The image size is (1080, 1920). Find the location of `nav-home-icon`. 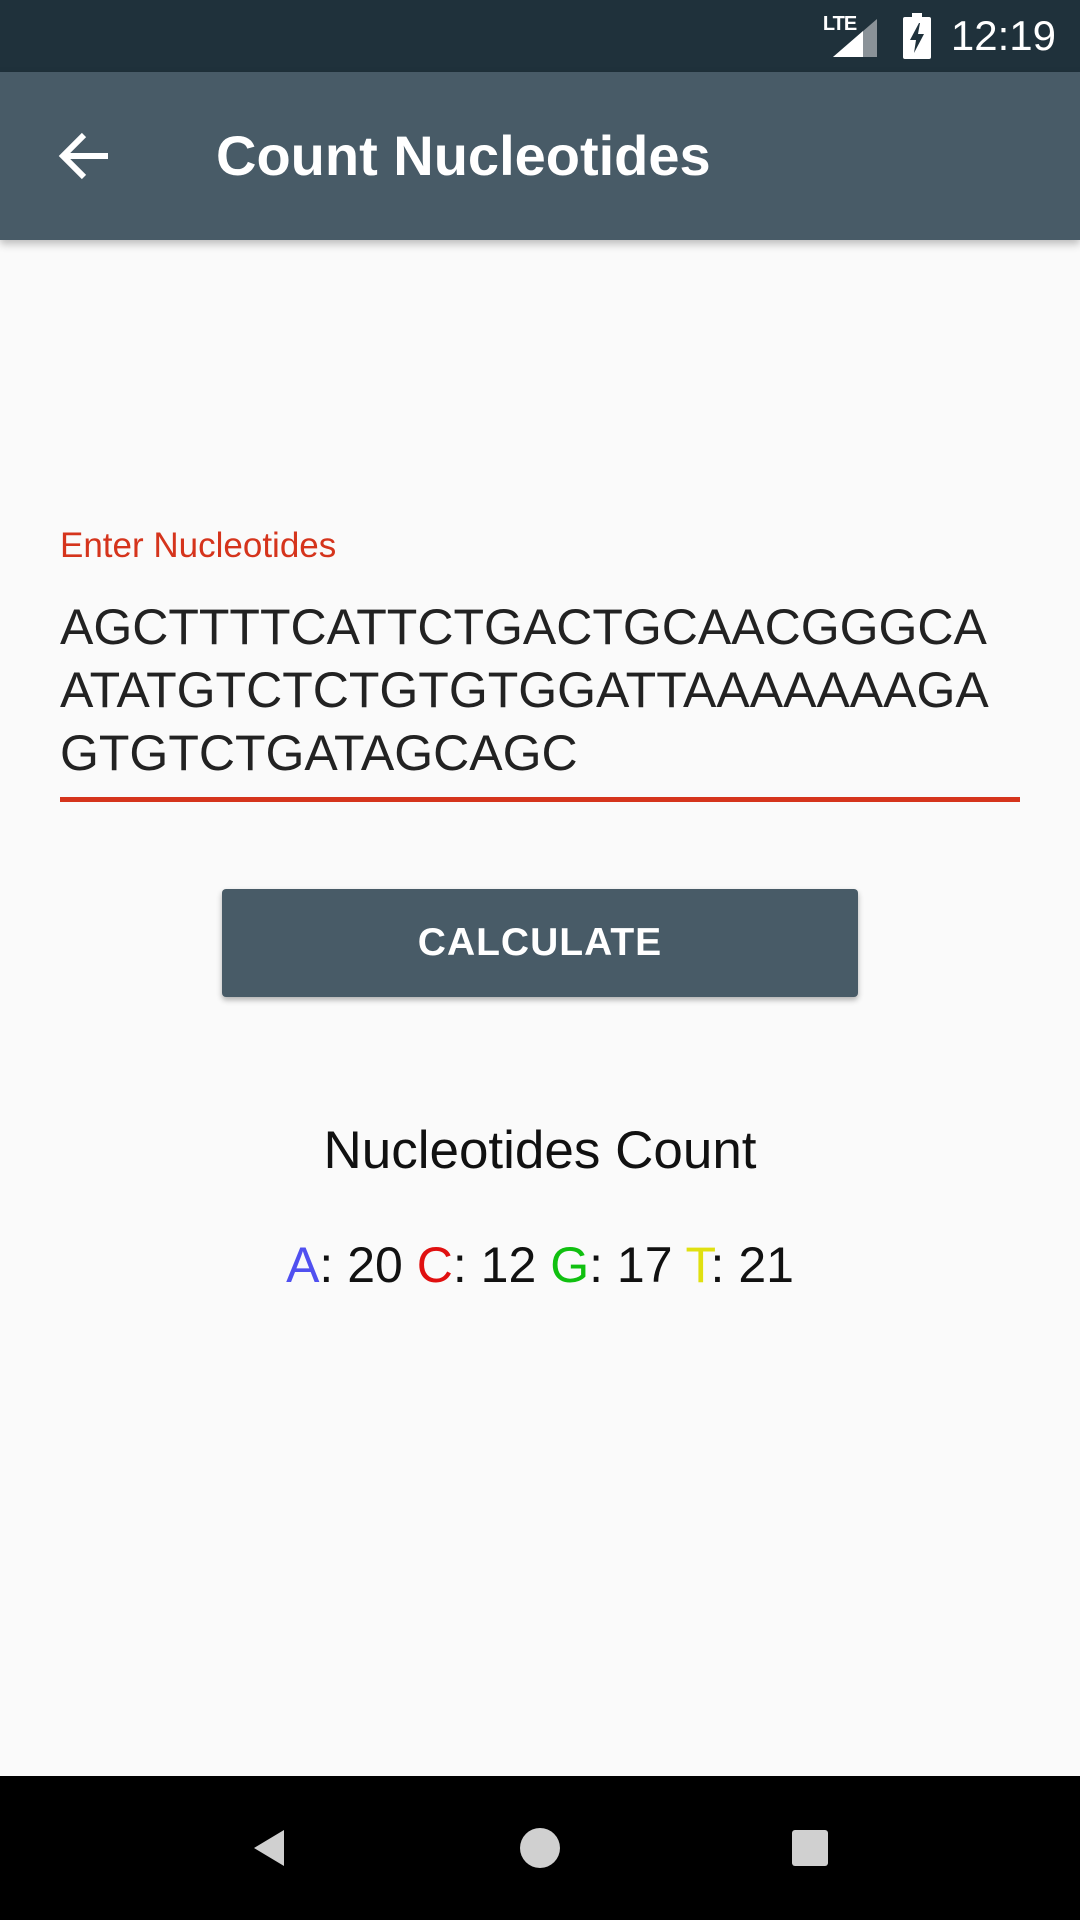

nav-home-icon is located at coordinates (540, 1848).